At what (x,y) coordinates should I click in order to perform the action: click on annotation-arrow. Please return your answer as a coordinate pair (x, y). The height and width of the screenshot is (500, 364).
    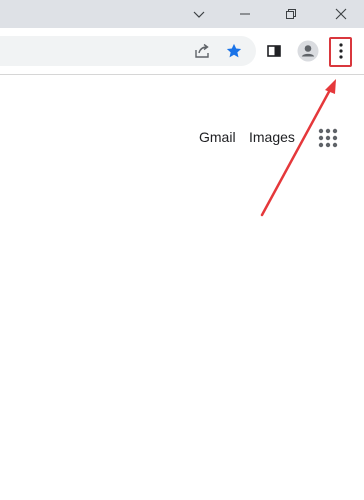
    Looking at the image, I should click on (298, 148).